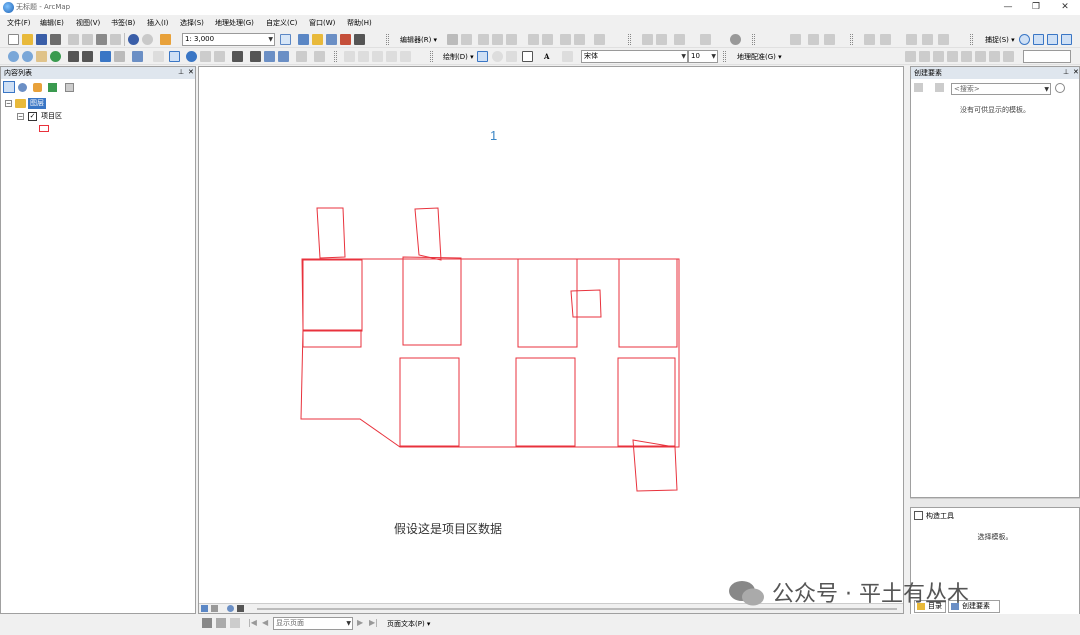 The height and width of the screenshot is (635, 1080). What do you see at coordinates (234, 23) in the screenshot?
I see `menu-geoprocessing: 地理处理(G)` at bounding box center [234, 23].